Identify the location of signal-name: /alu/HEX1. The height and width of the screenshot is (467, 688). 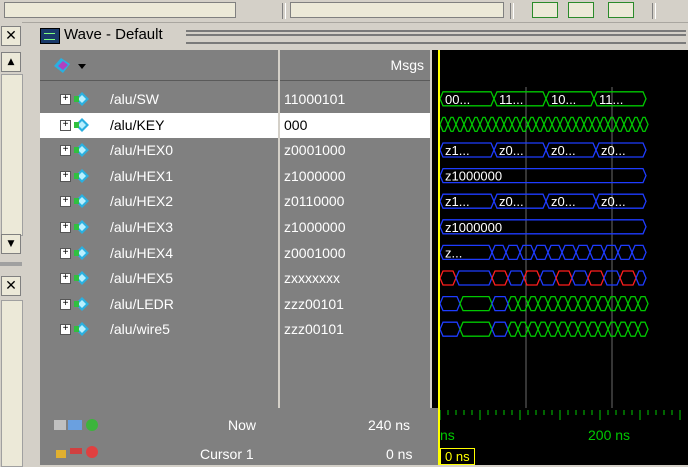
(142, 175).